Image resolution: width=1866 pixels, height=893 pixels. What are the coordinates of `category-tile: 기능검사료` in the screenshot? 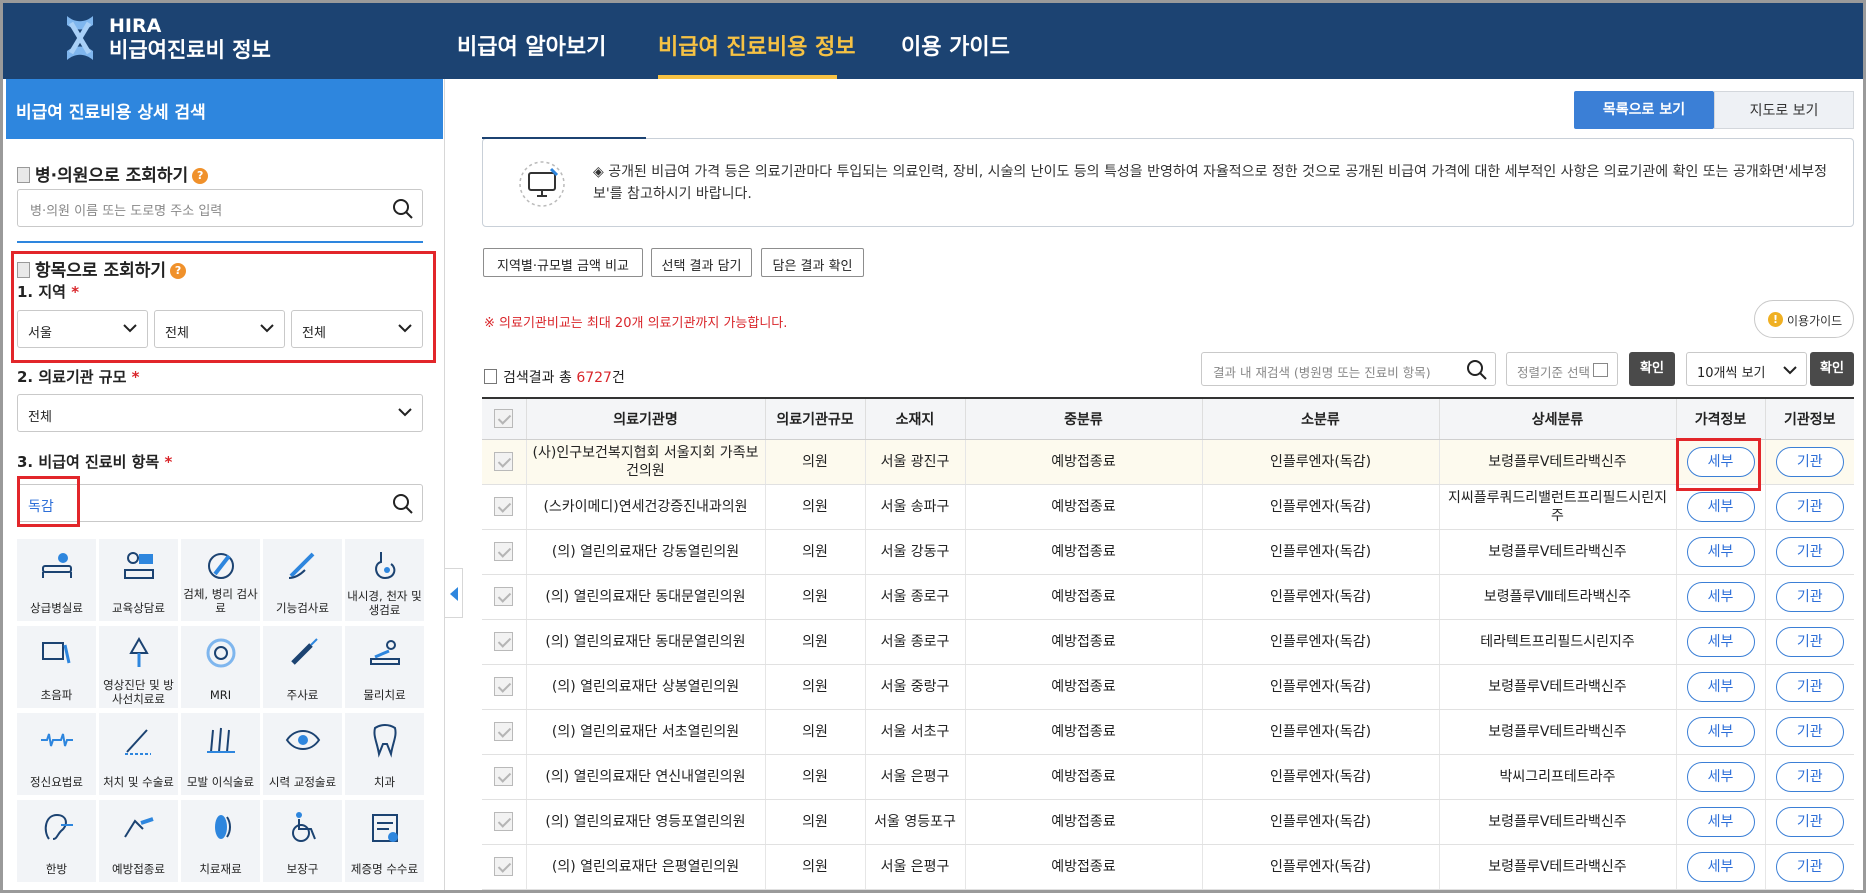 It's located at (302, 580).